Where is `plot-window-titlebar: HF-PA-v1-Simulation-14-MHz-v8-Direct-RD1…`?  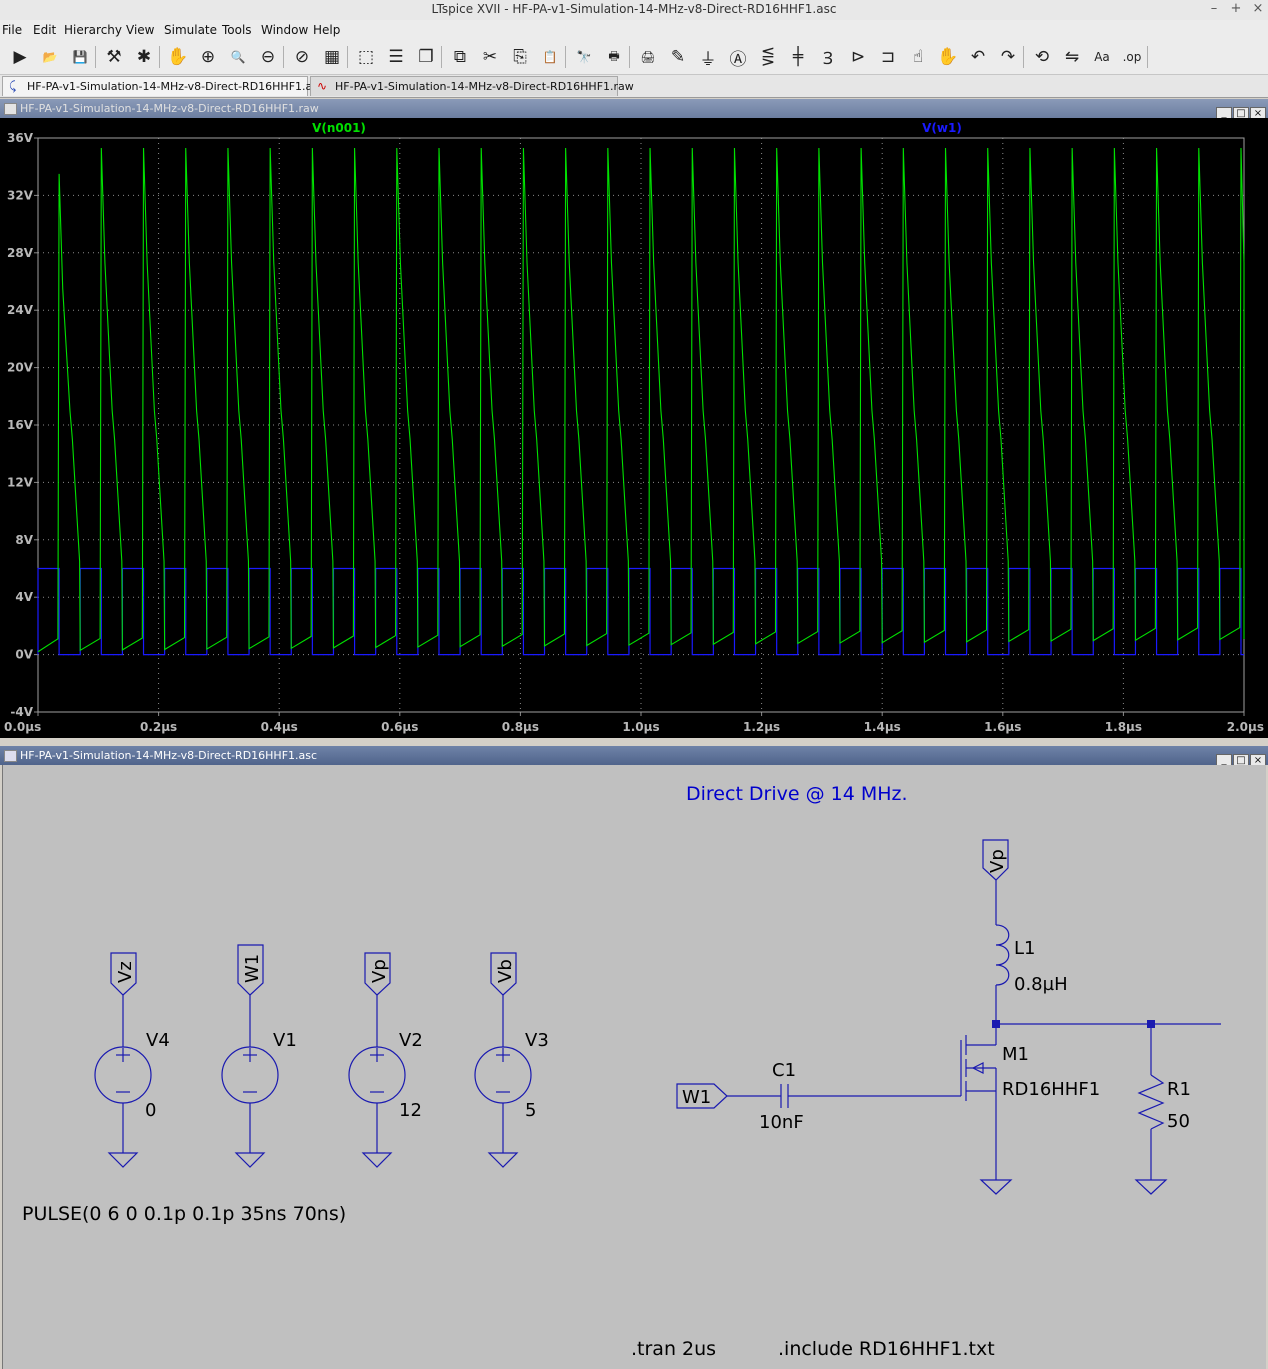
plot-window-titlebar: HF-PA-v1-Simulation-14-MHz-v8-Direct-RD1… is located at coordinates (634, 110).